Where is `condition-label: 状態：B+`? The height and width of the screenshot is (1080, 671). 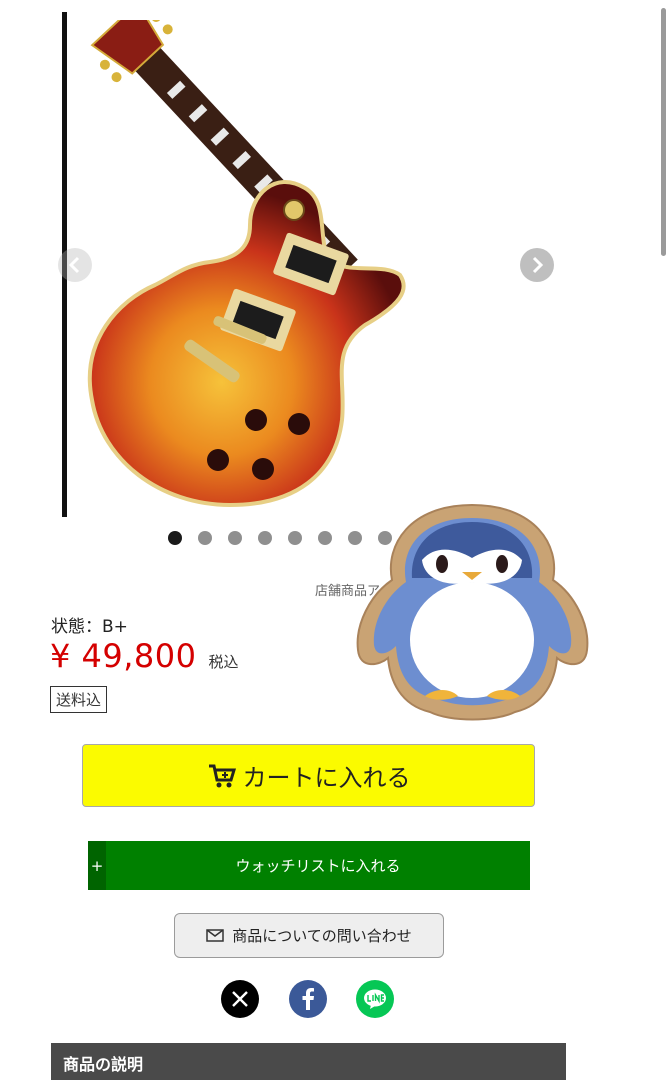
condition-label: 状態：B+ is located at coordinates (89, 627).